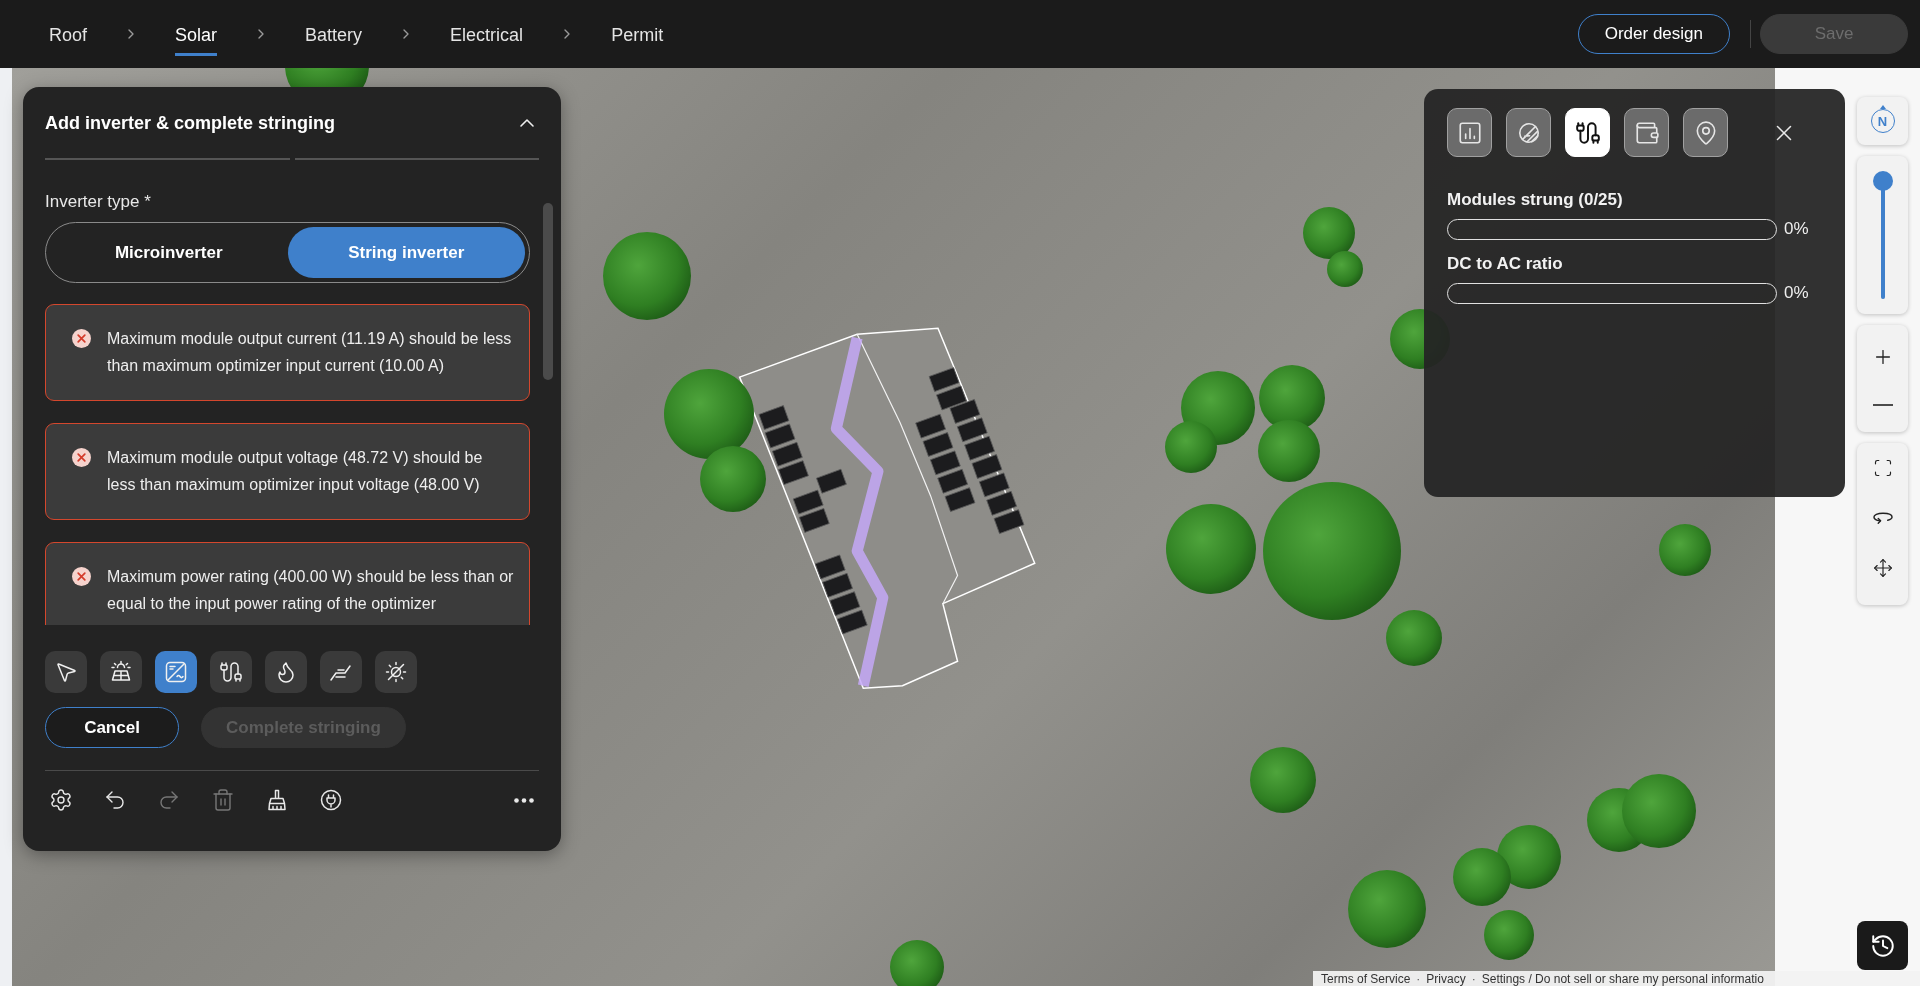 The image size is (1920, 986). What do you see at coordinates (1882, 181) in the screenshot?
I see `zoom-slider-thumb` at bounding box center [1882, 181].